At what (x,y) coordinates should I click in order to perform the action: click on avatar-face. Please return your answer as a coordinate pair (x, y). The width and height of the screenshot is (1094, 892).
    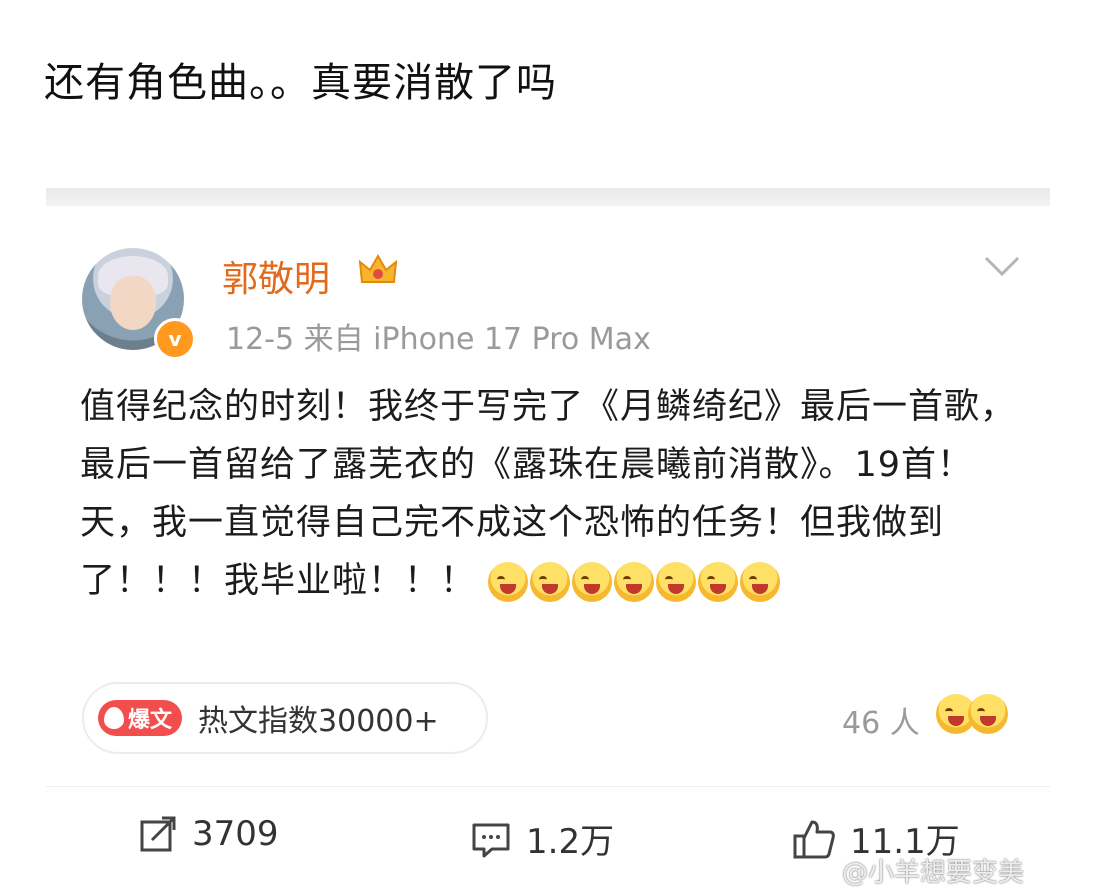
    Looking at the image, I should click on (133, 303).